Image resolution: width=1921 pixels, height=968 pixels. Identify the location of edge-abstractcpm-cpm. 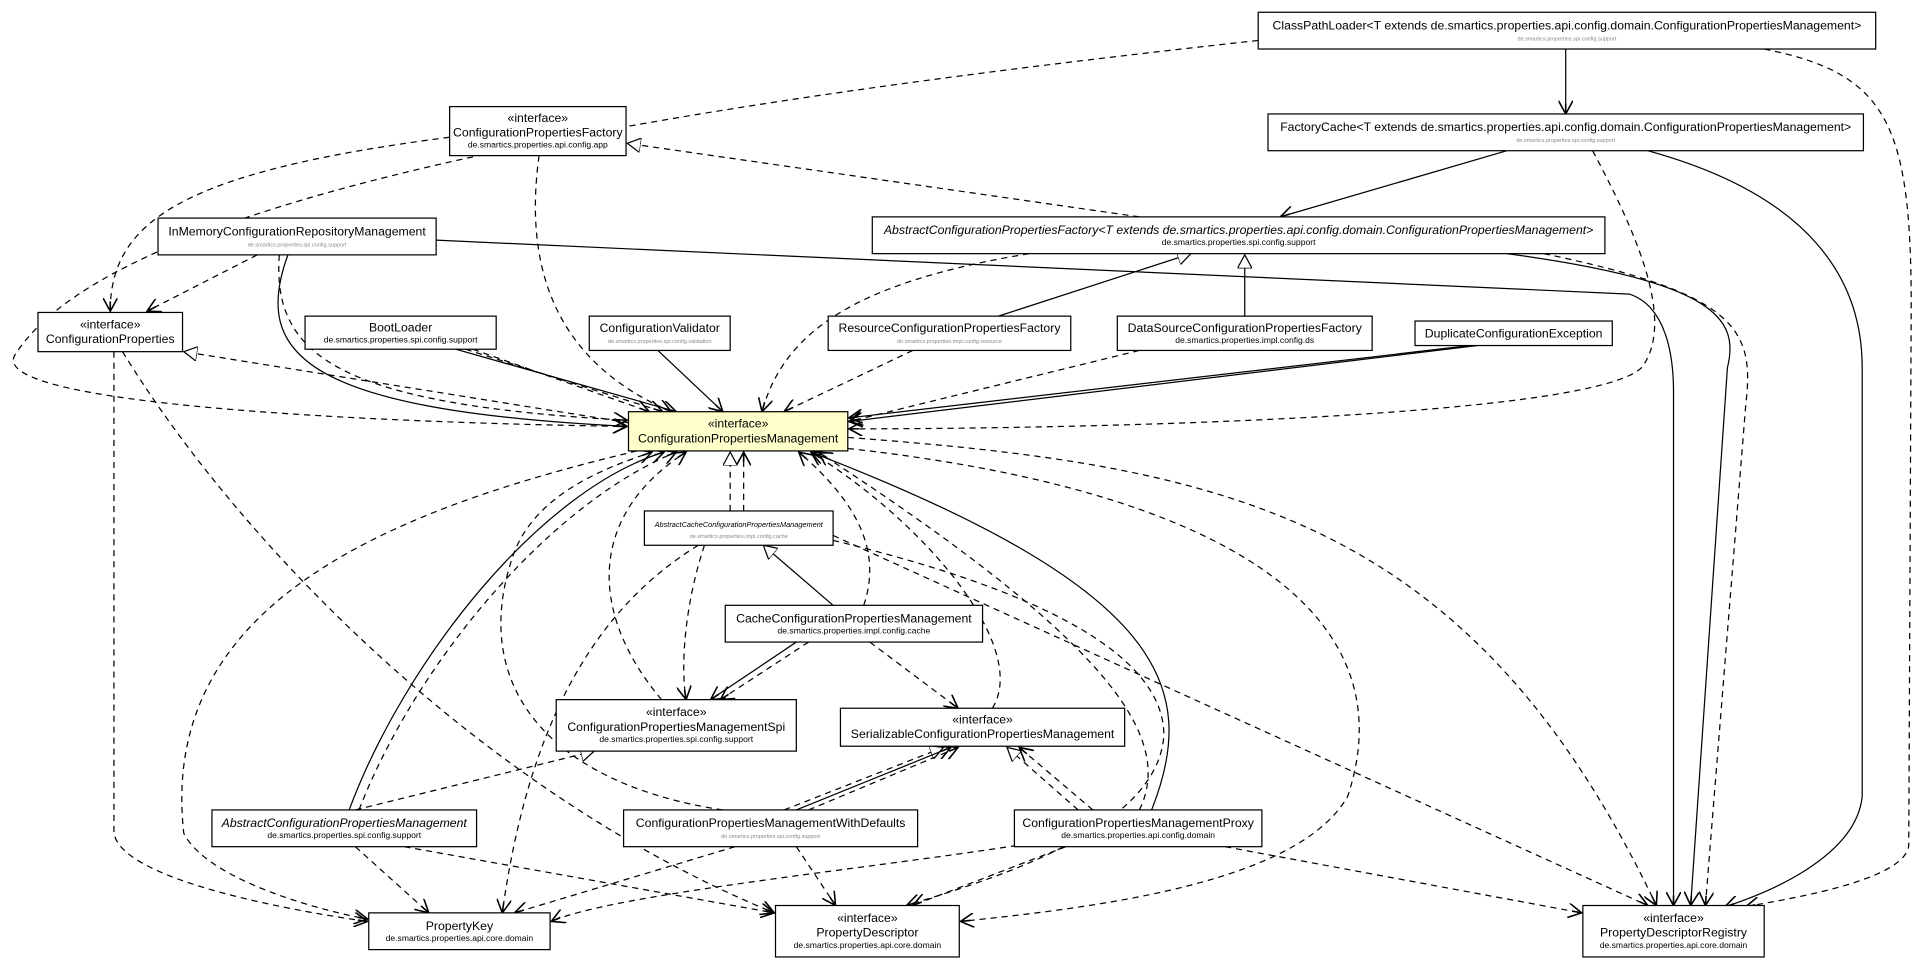
(506, 631).